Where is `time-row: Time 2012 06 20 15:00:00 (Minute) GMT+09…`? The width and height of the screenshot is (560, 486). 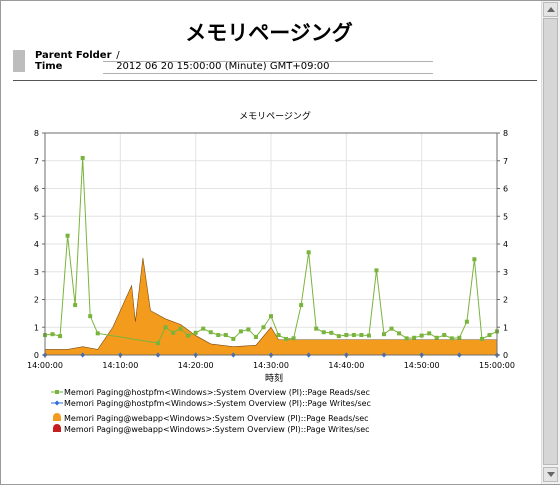 time-row: Time 2012 06 20 15:00:00 (Minute) GMT+09… is located at coordinates (182, 66).